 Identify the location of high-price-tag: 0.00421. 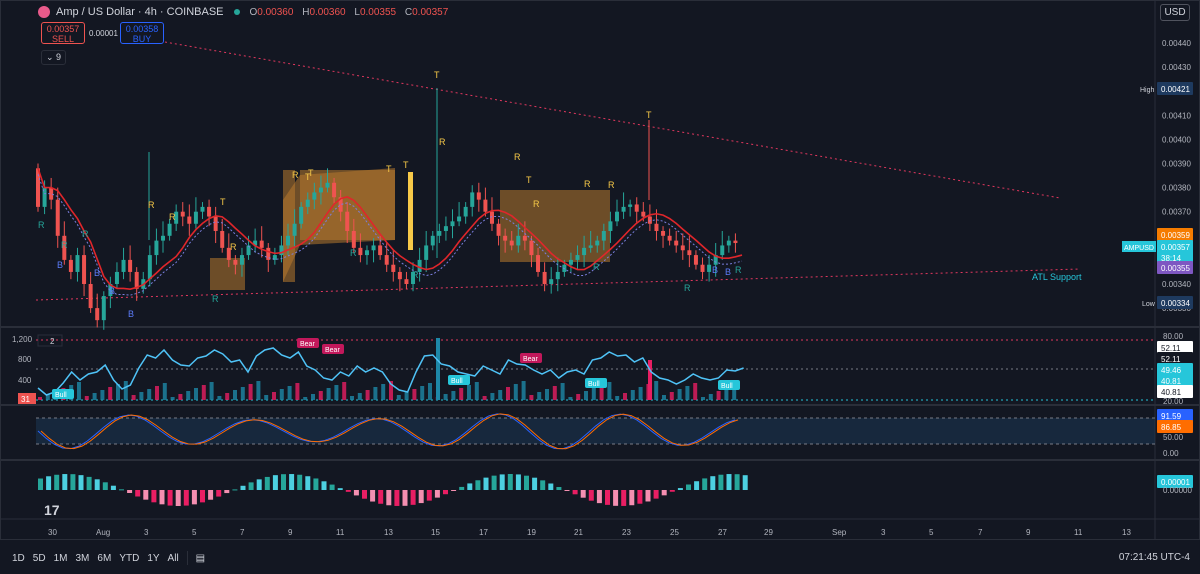
(1175, 89).